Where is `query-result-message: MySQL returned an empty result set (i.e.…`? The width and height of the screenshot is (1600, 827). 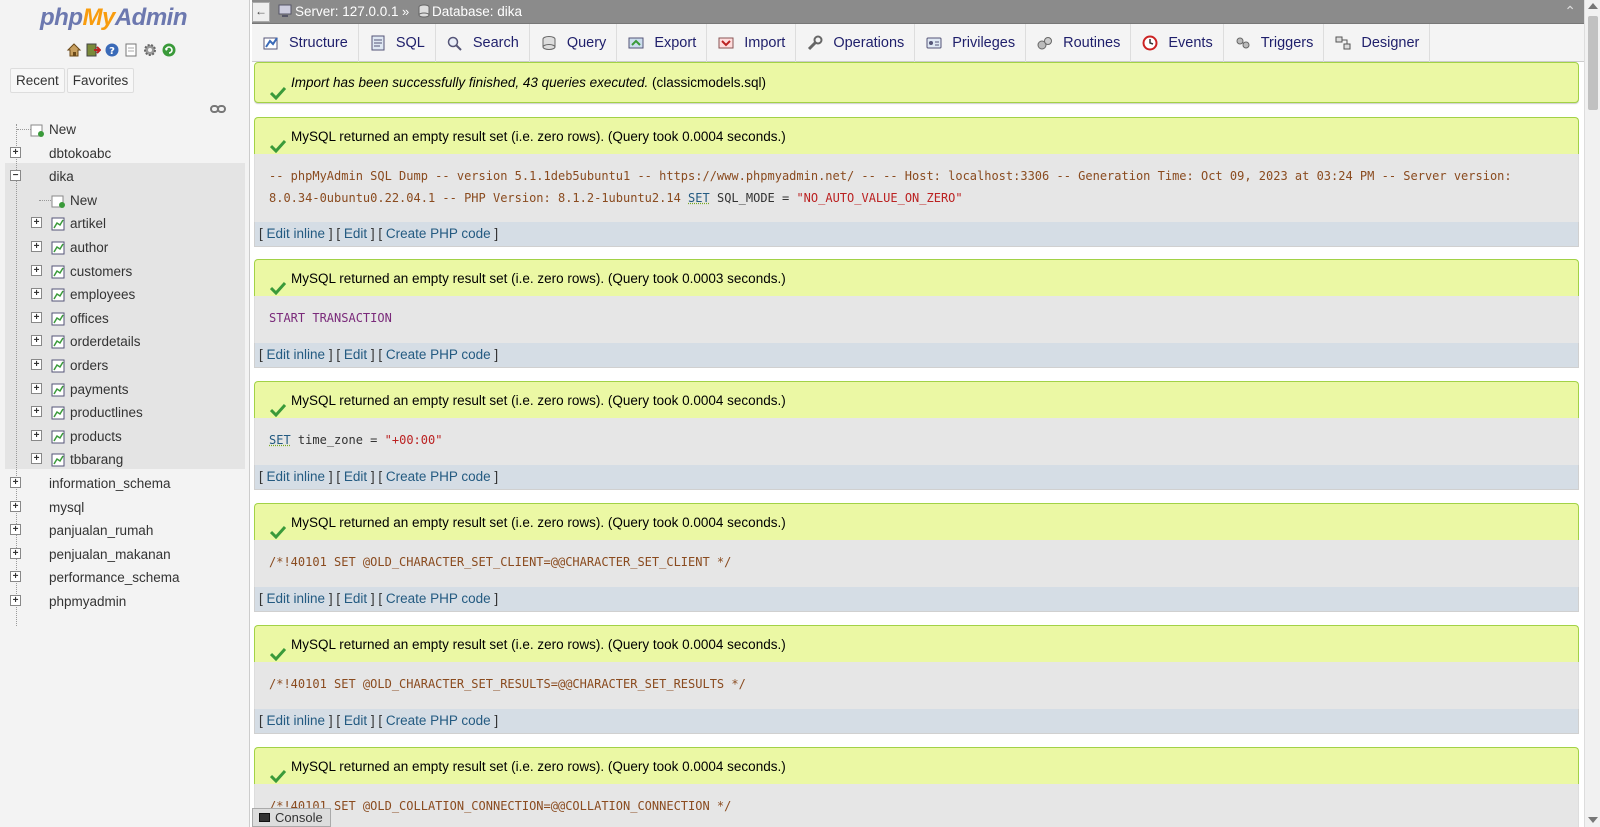 query-result-message: MySQL returned an empty result set (i.e.… is located at coordinates (916, 135).